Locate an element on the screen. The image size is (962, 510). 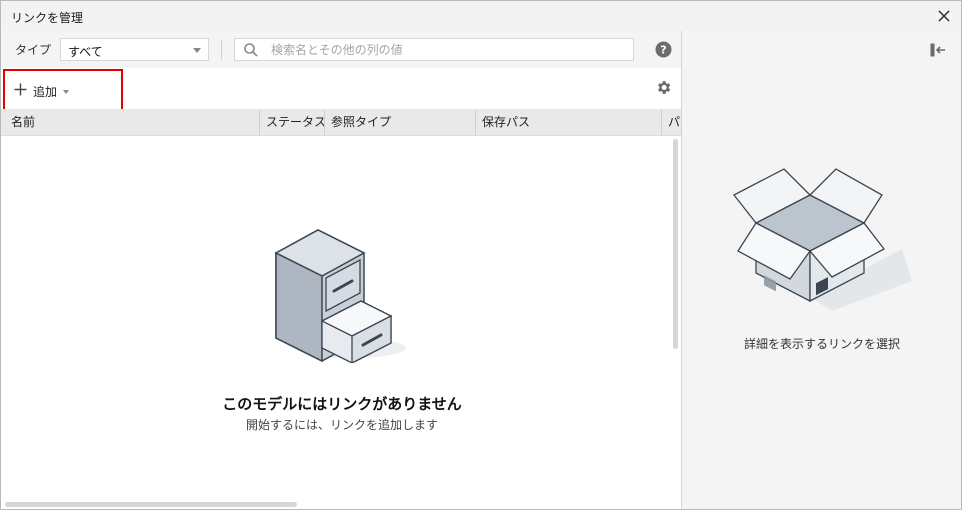
divider is located at coordinates (221, 50).